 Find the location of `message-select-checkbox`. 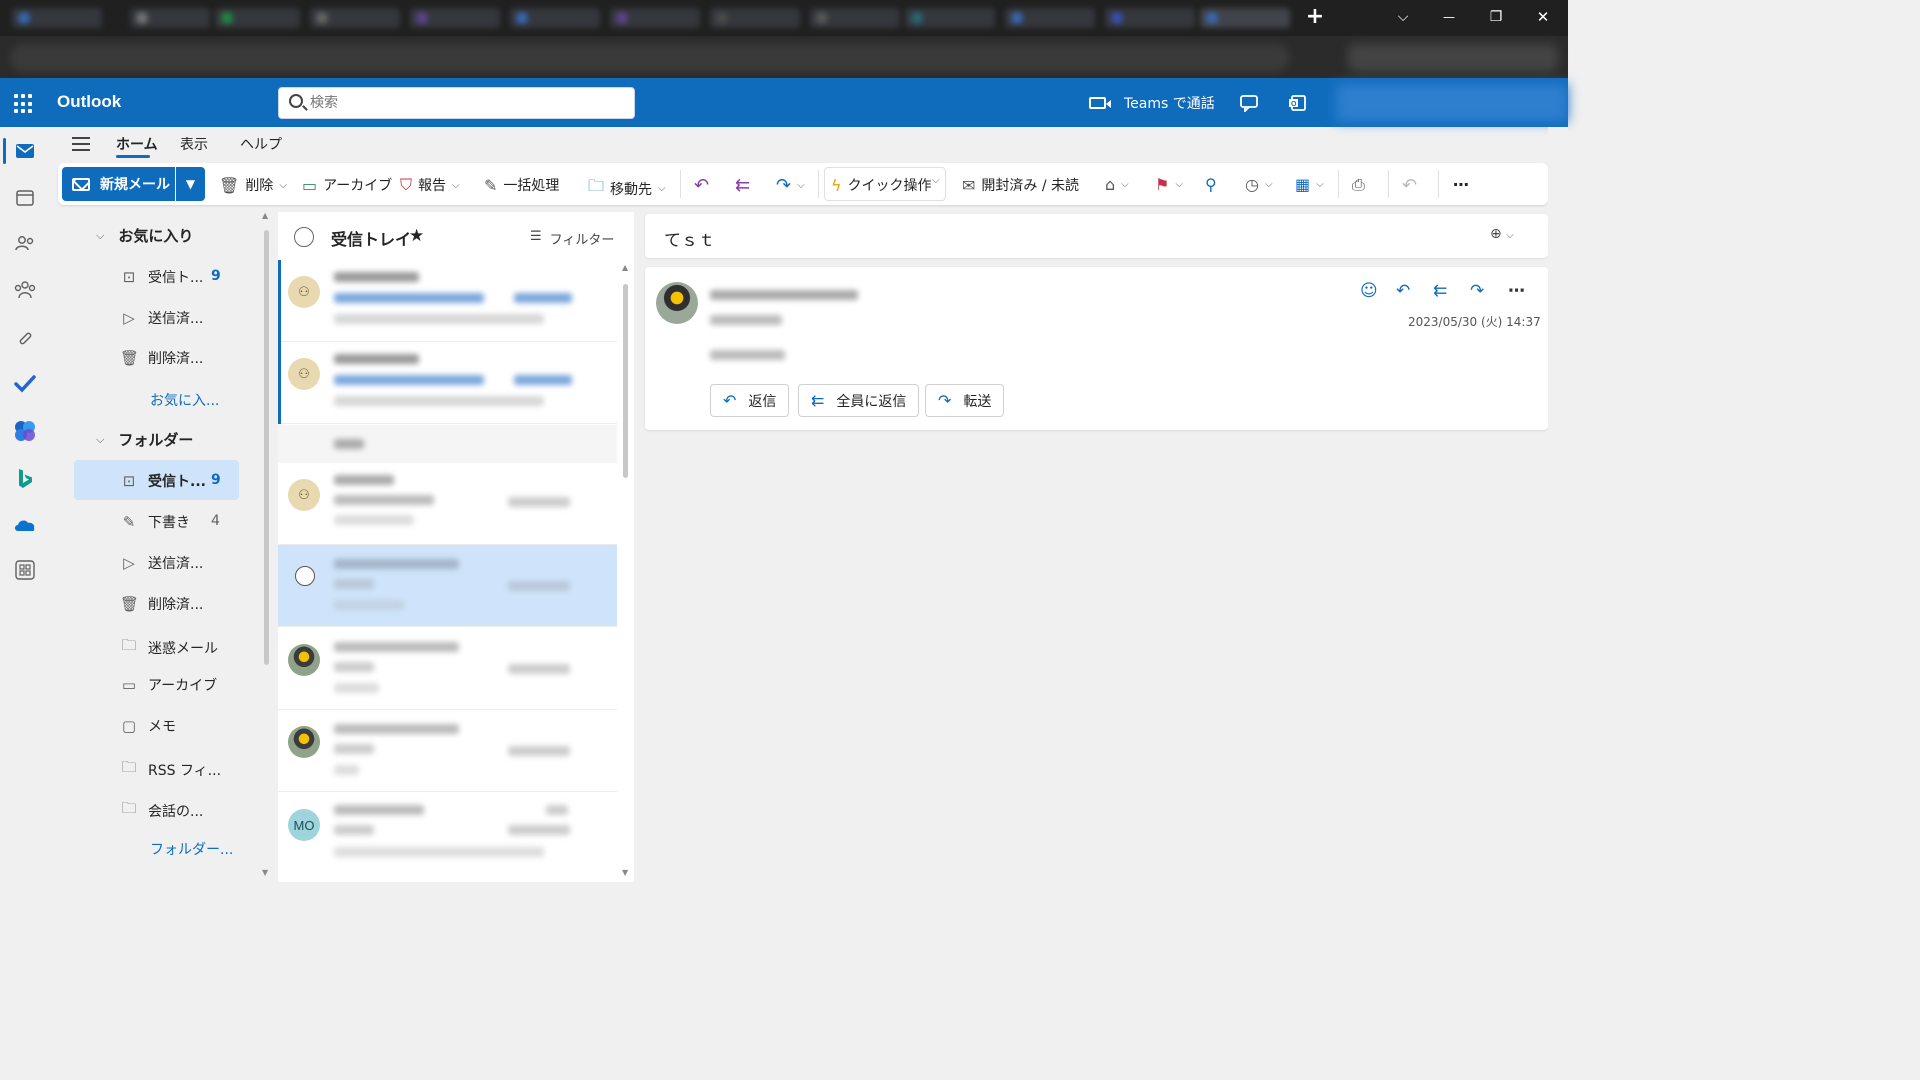

message-select-checkbox is located at coordinates (305, 576).